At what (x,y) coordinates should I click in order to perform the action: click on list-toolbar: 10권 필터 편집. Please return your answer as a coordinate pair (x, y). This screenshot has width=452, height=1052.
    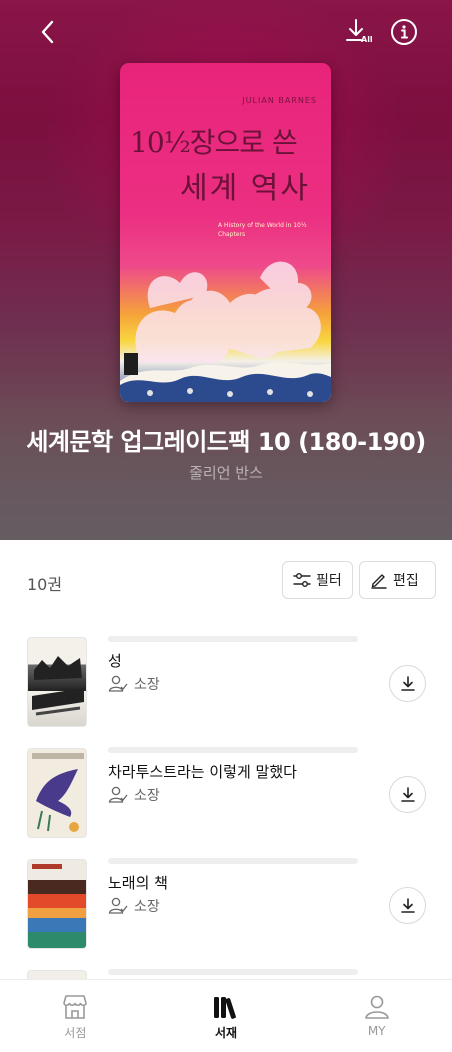
    Looking at the image, I should click on (226, 581).